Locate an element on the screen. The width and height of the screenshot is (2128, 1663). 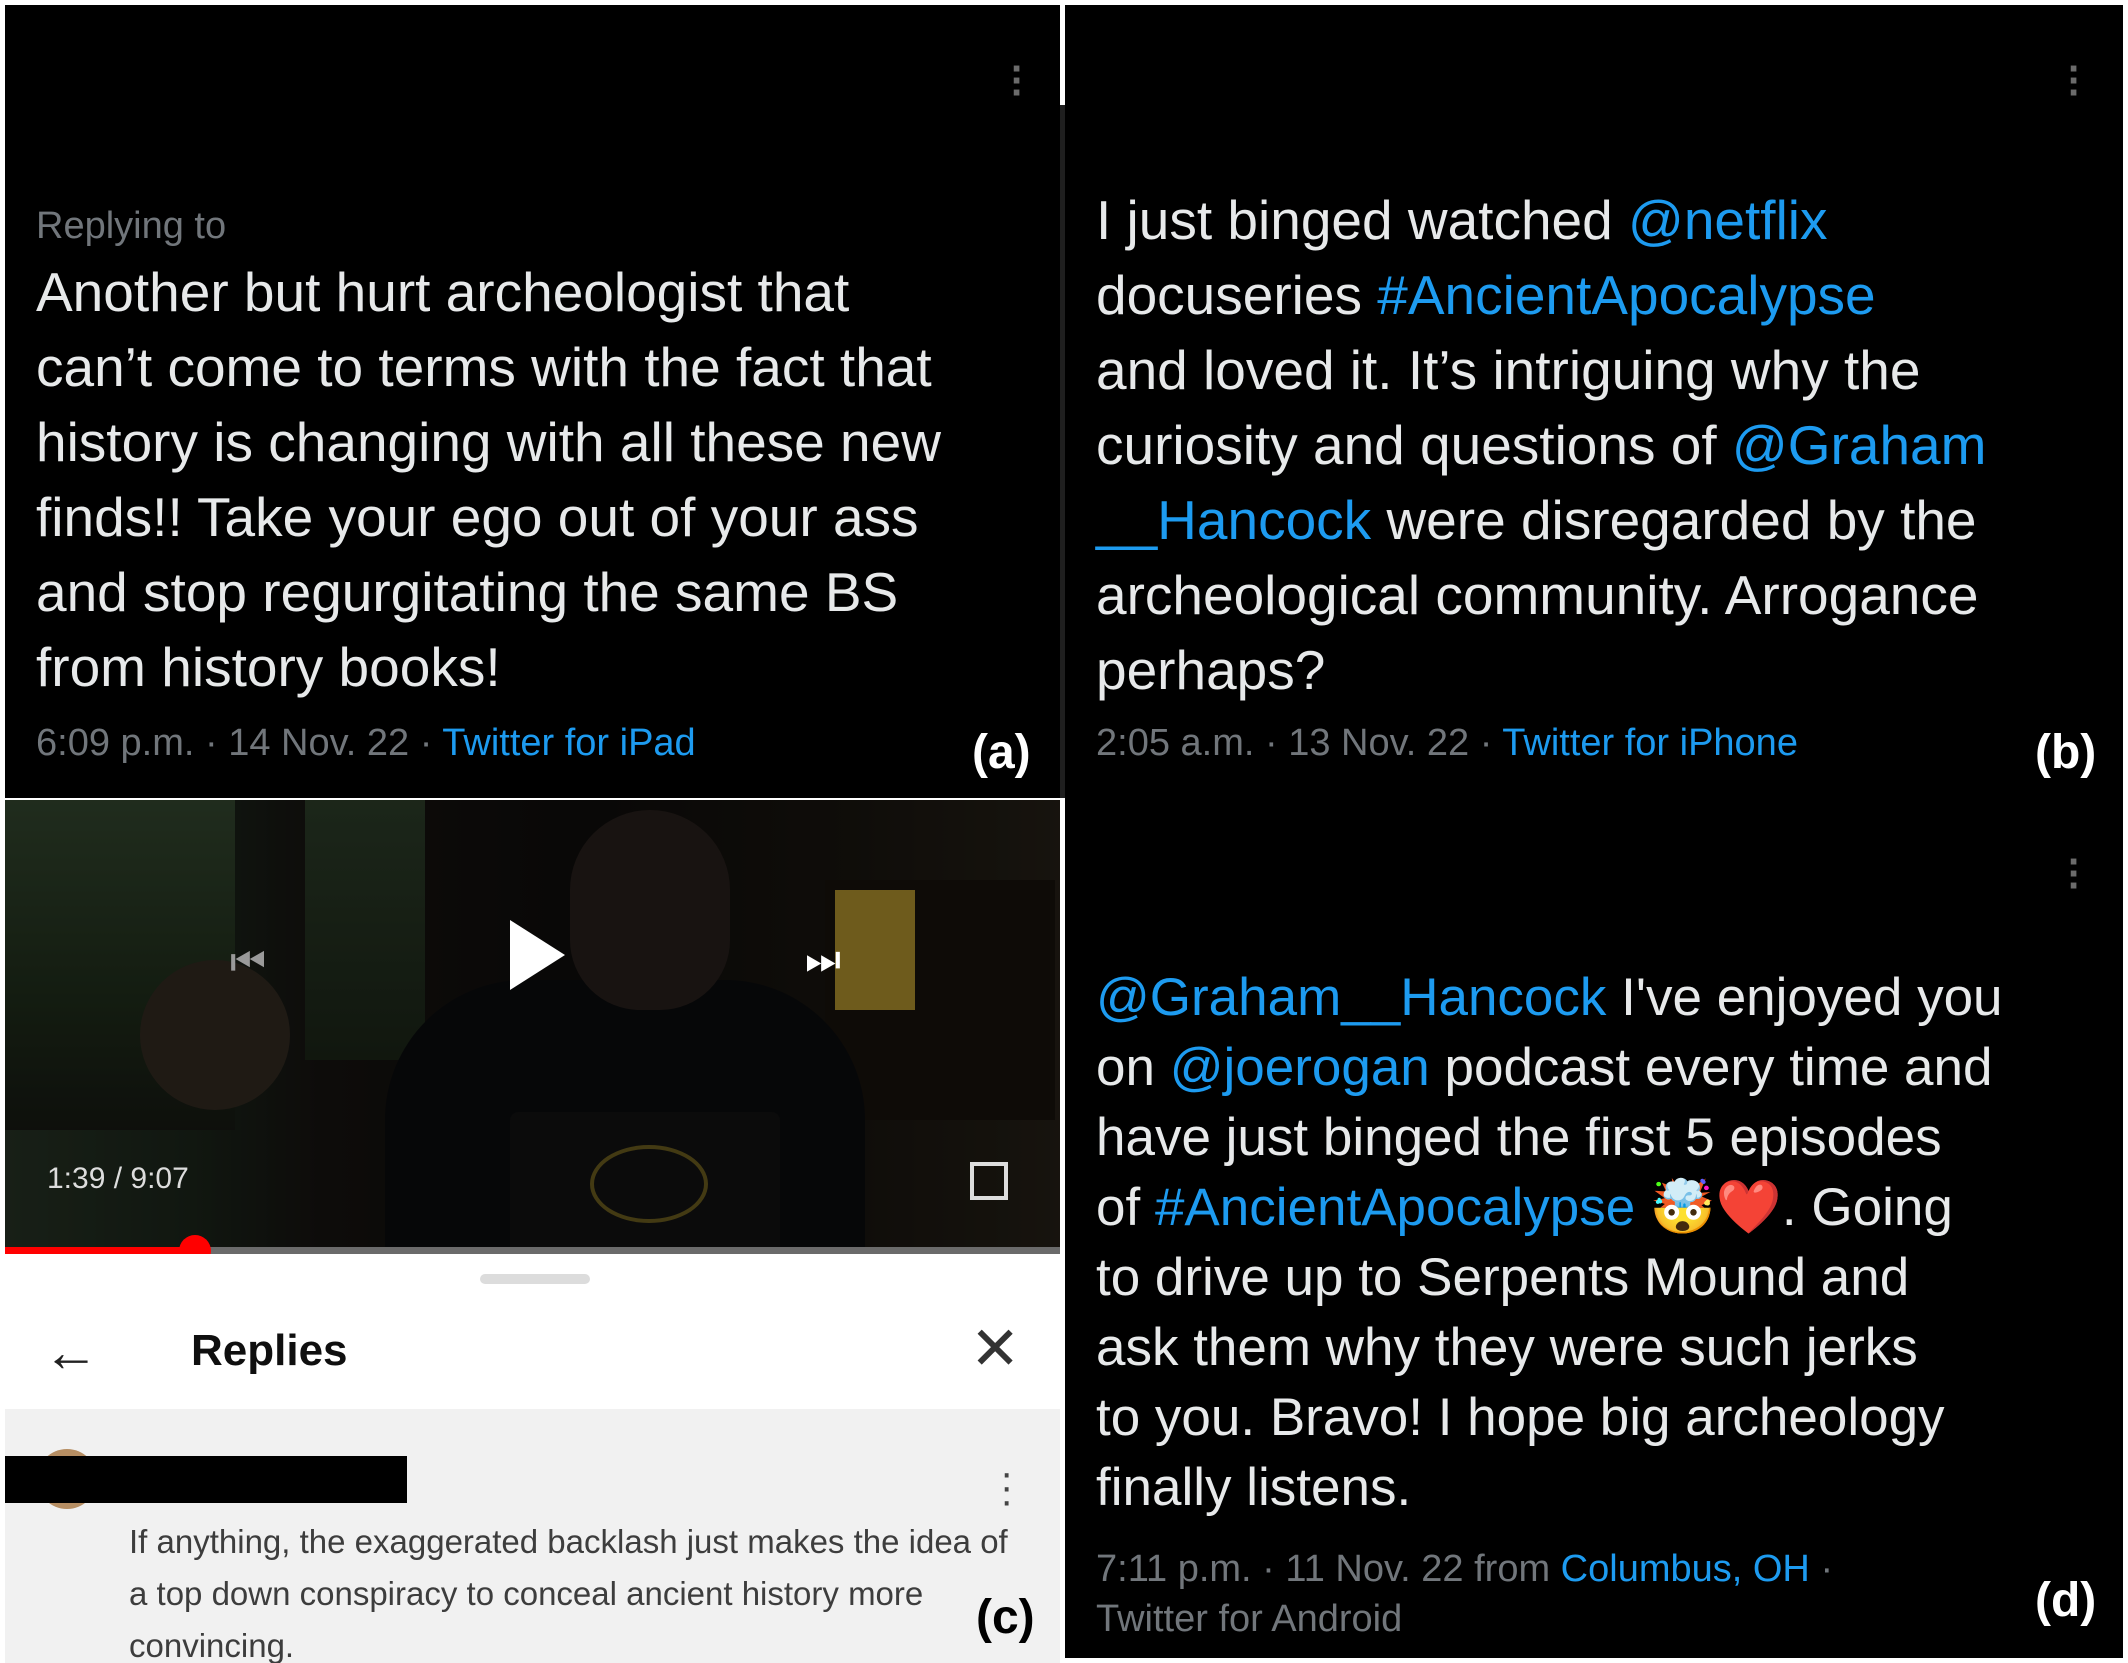
panel-label: (d) is located at coordinates (2066, 1600).